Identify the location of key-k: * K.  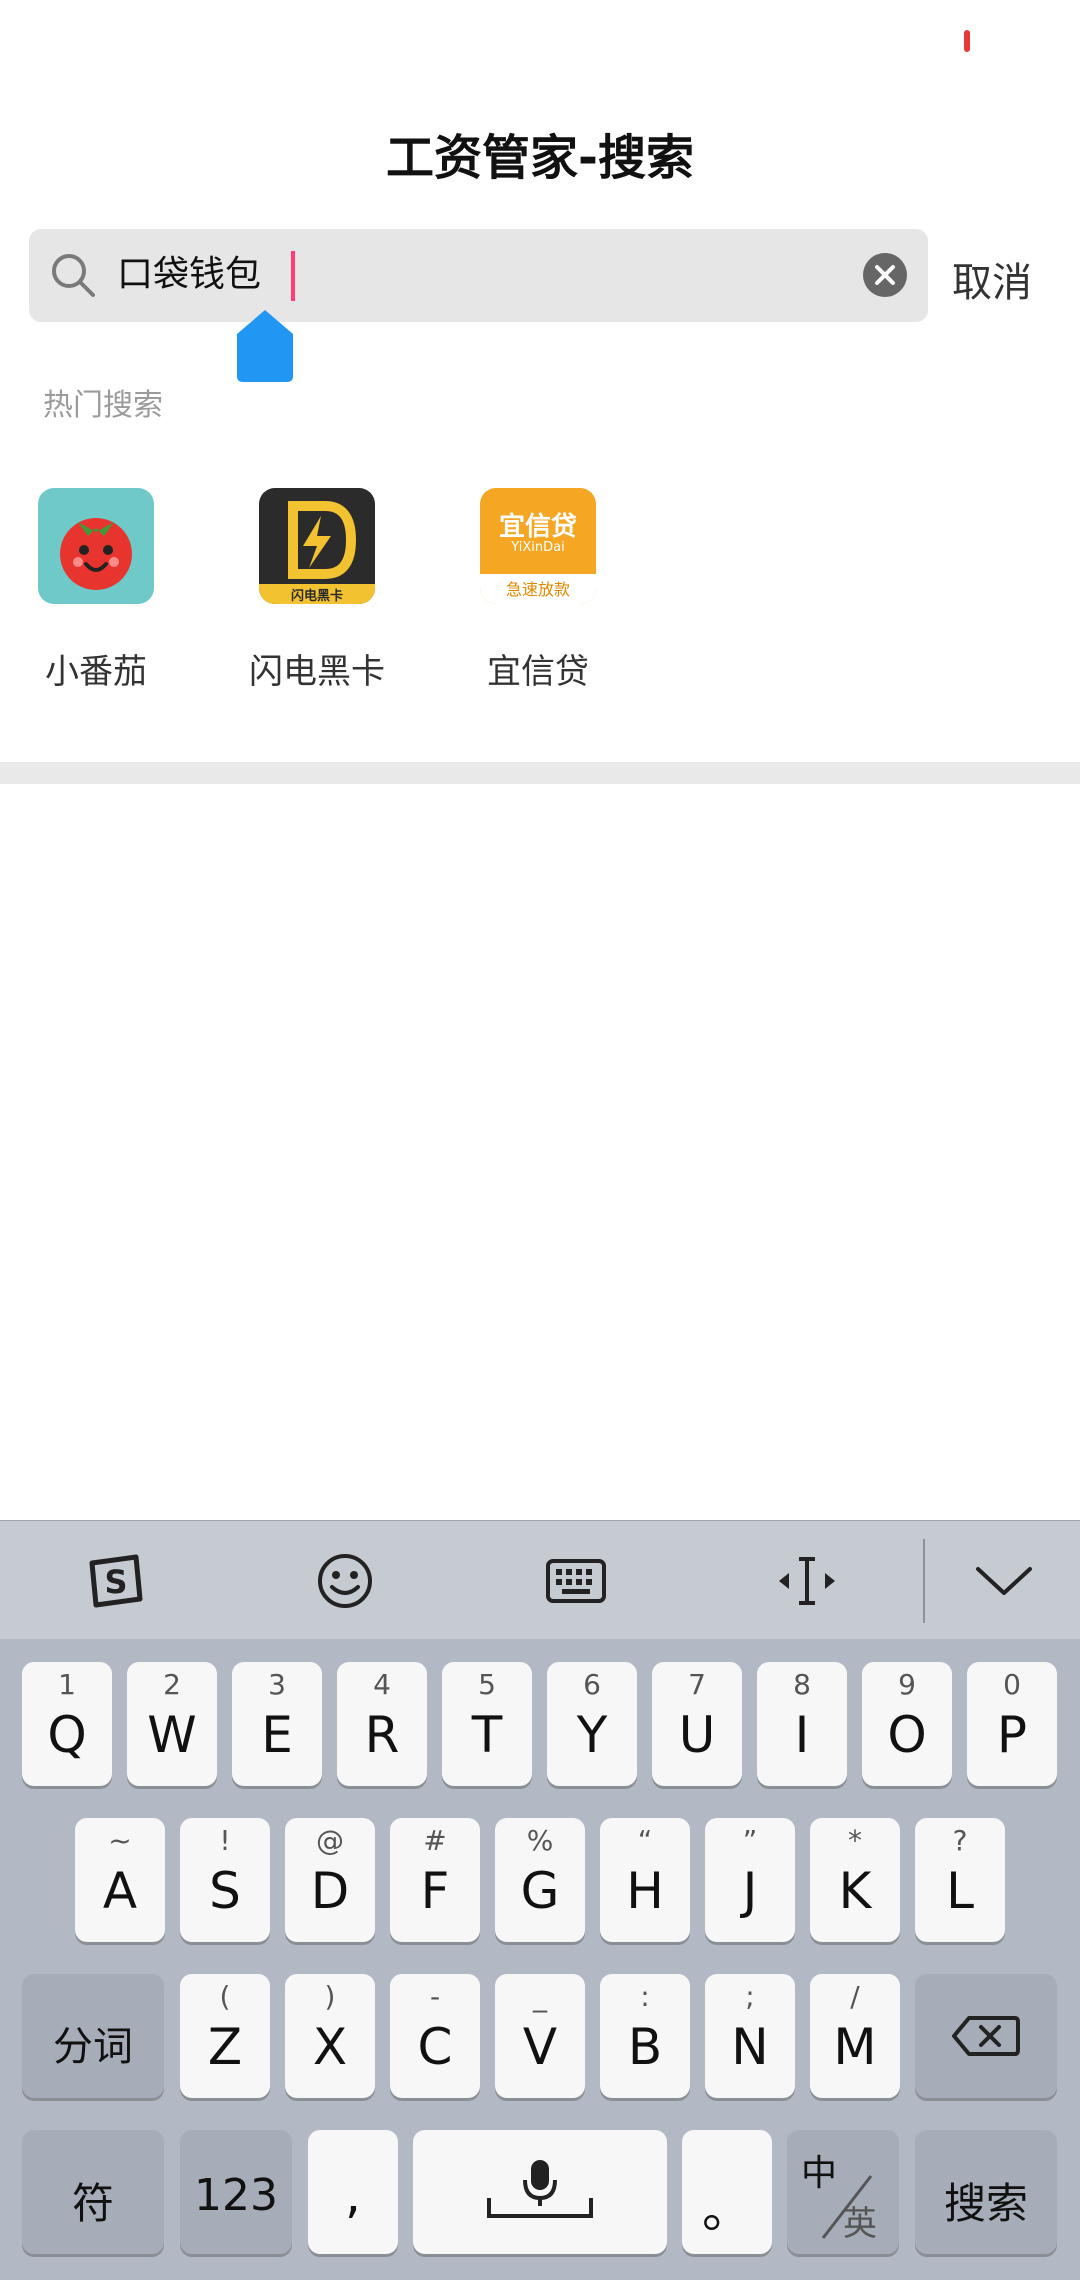
(855, 1880).